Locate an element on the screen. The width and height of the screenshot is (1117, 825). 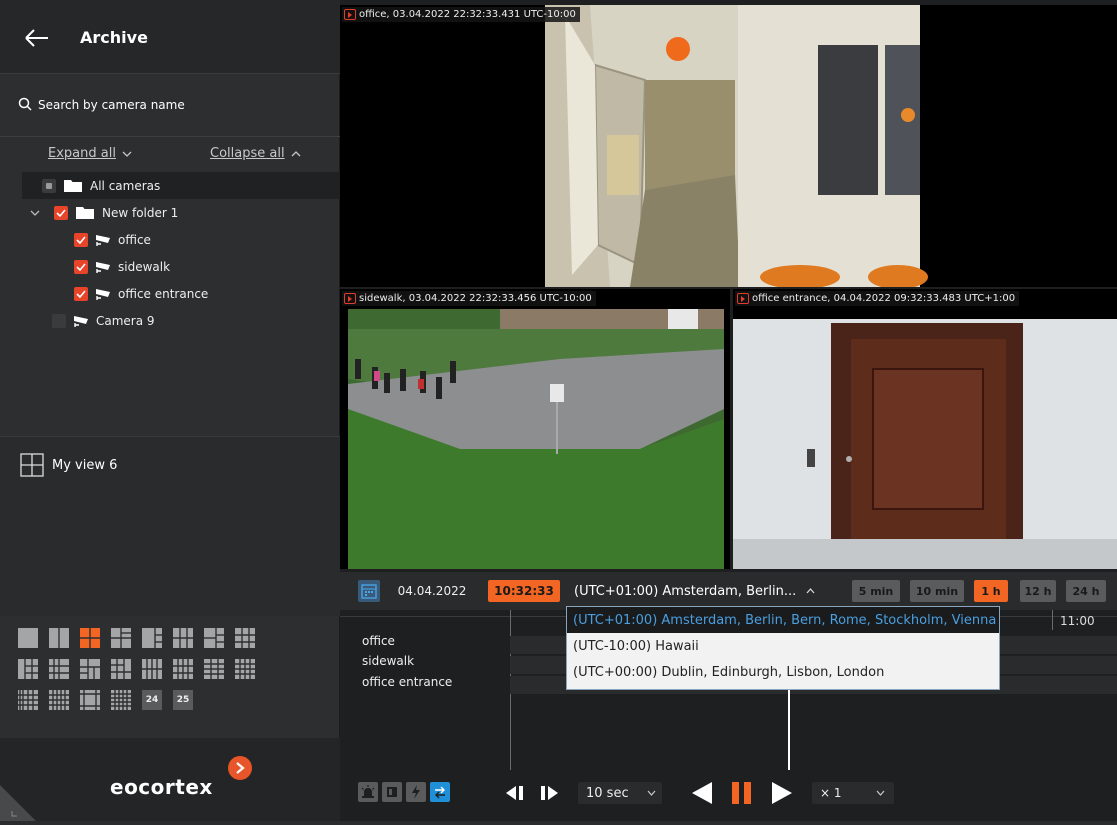
tree-item-office: office is located at coordinates (181, 239).